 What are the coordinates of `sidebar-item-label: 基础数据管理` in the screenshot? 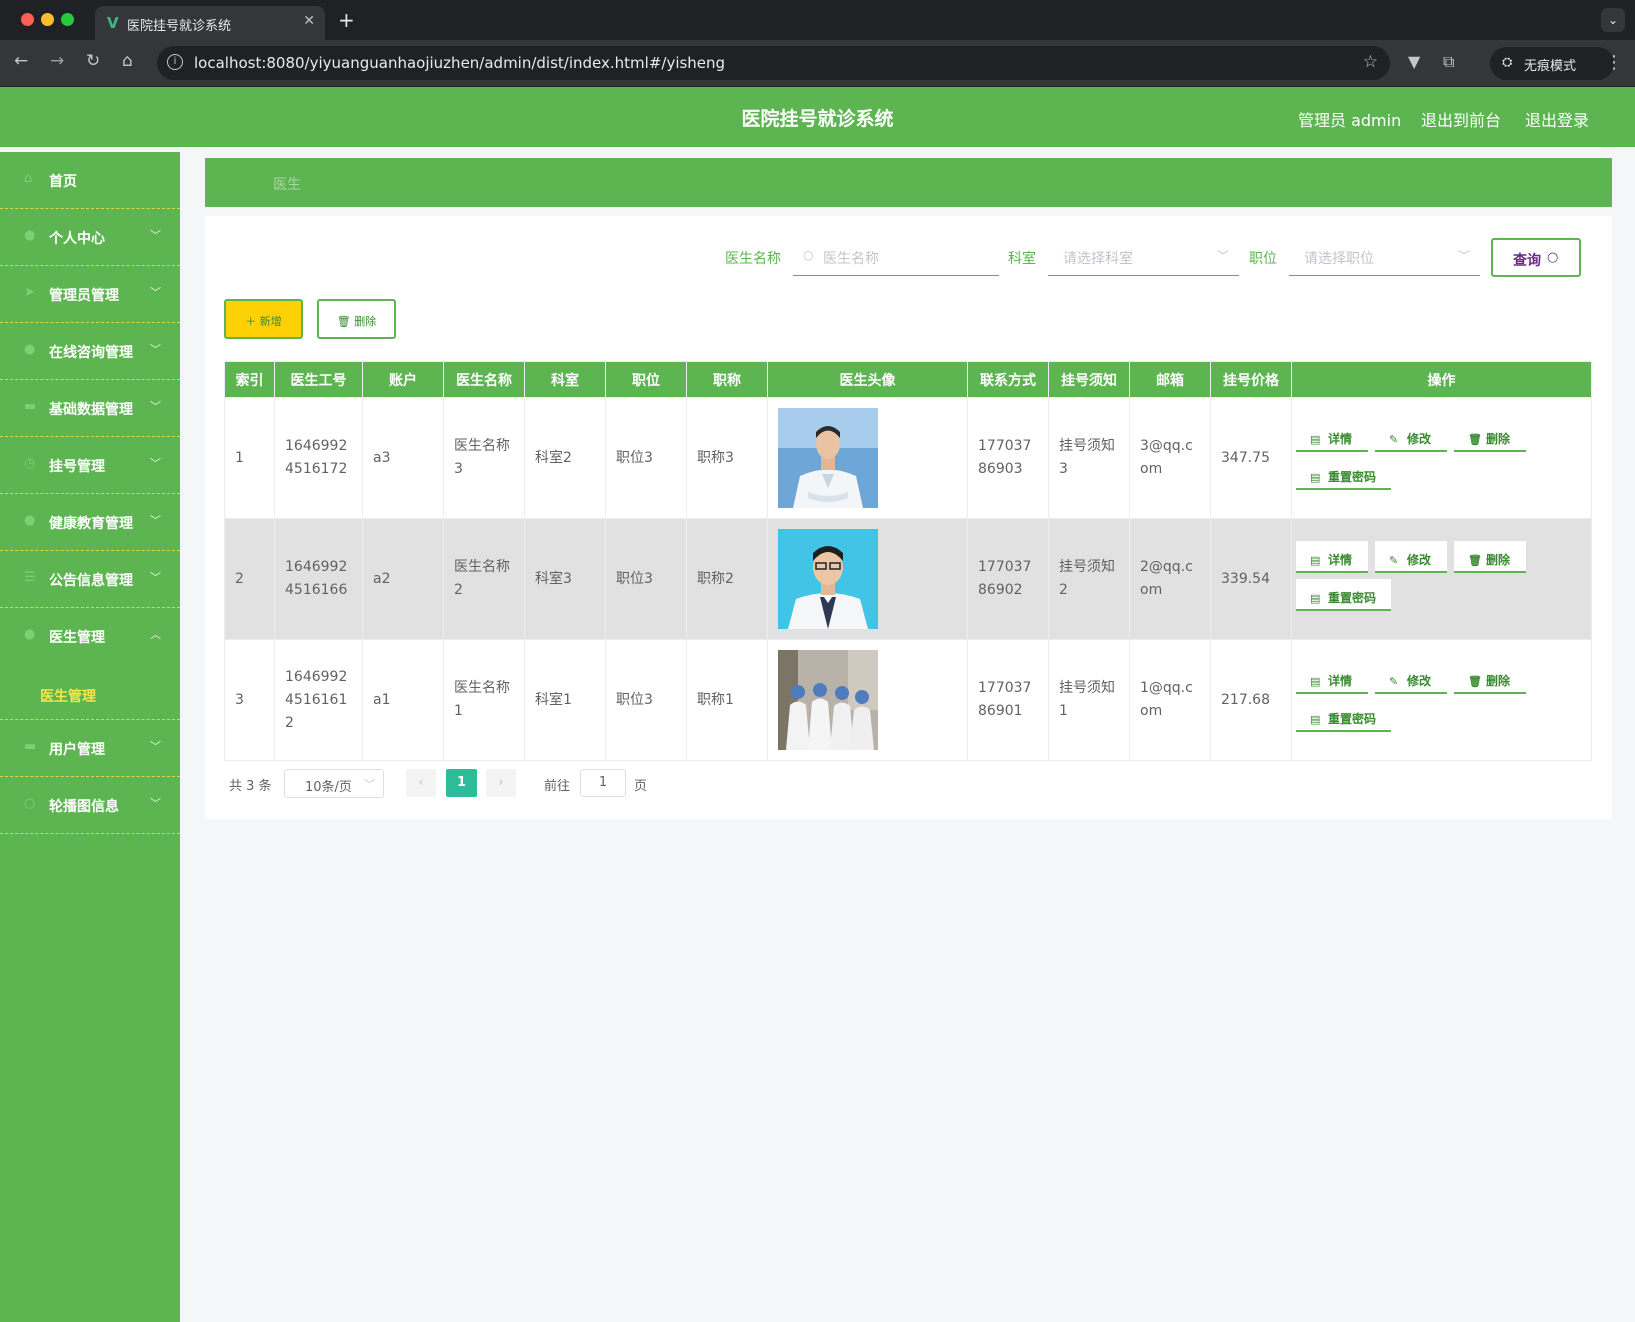 It's located at (91, 410).